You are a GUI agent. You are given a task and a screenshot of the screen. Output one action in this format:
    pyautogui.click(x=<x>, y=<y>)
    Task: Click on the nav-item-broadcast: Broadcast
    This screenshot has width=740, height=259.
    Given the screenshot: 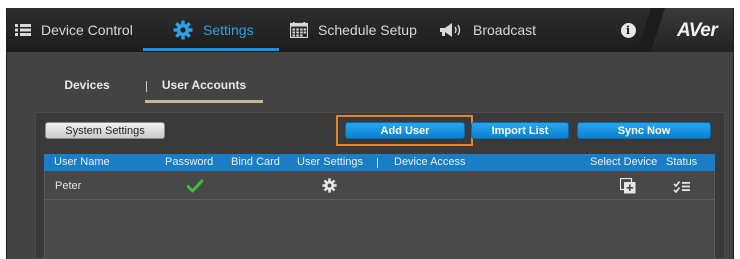 What is the action you would take?
    pyautogui.click(x=487, y=30)
    